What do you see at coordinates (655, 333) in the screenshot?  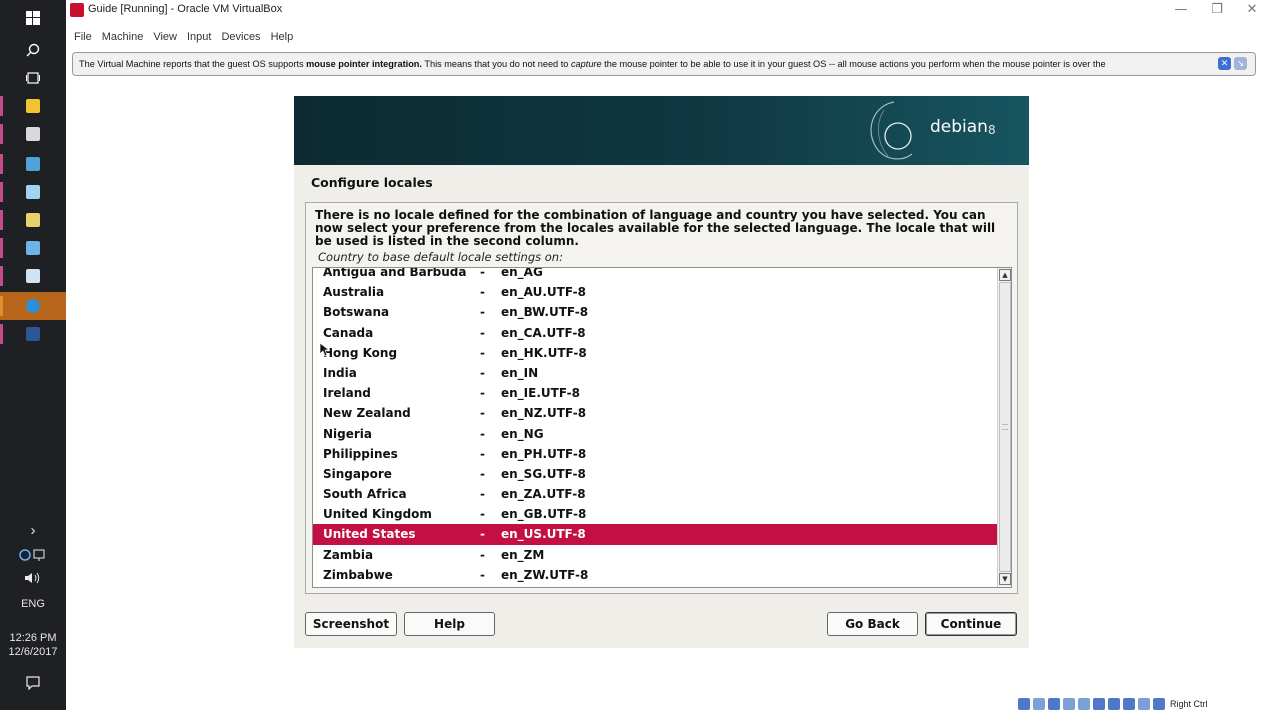 I see `list-item: Canada - en_CA.UTF-8` at bounding box center [655, 333].